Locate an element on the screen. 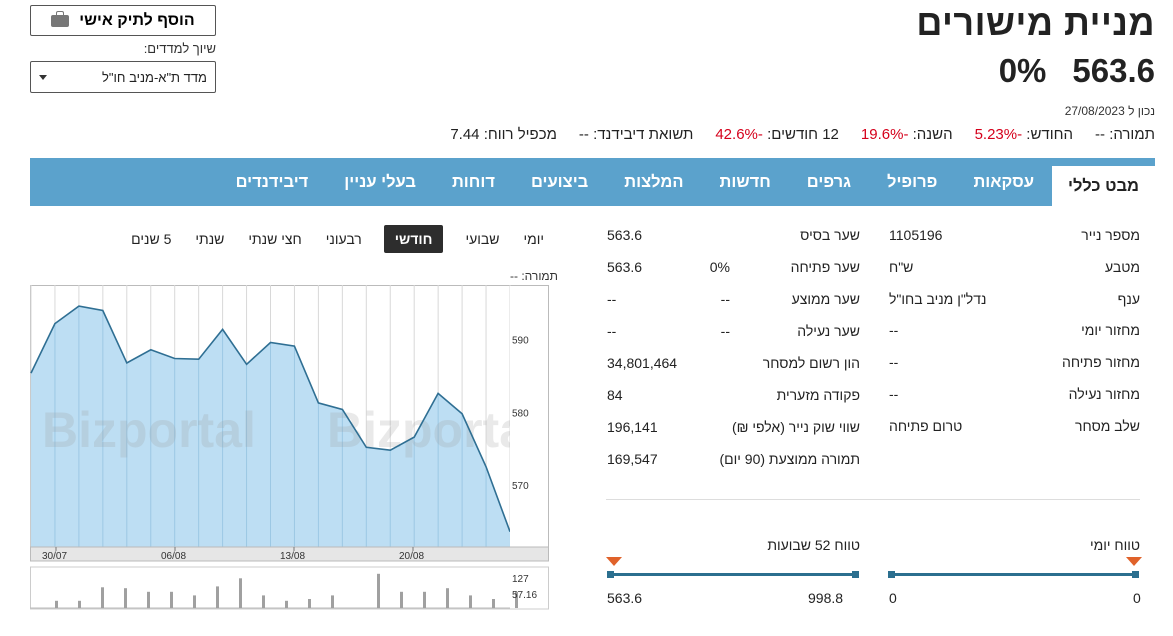 The image size is (1173, 636). volume-tick-label: 57.16 is located at coordinates (524, 595).